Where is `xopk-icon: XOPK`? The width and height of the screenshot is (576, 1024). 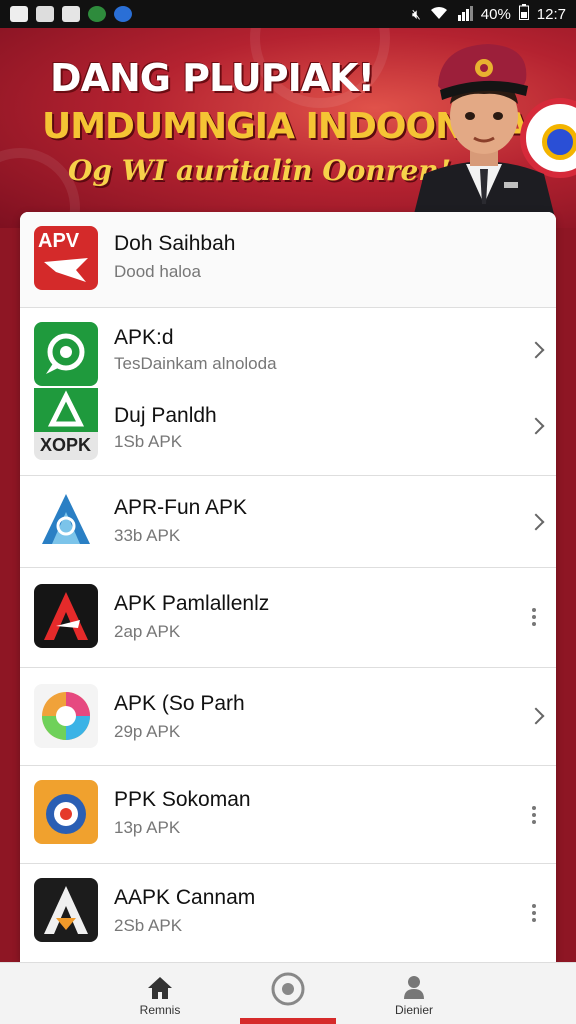 xopk-icon: XOPK is located at coordinates (66, 424).